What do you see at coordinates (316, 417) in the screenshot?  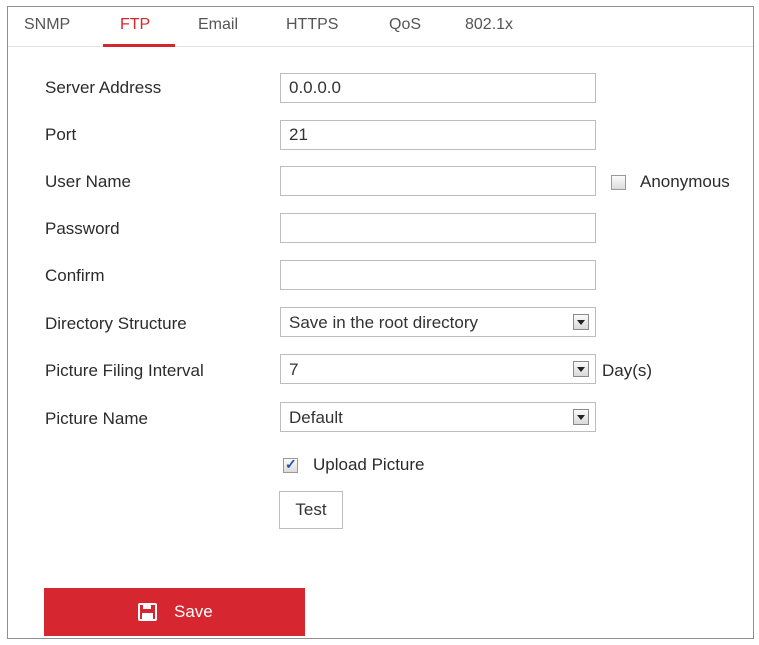 I see `picture-name-value: Default` at bounding box center [316, 417].